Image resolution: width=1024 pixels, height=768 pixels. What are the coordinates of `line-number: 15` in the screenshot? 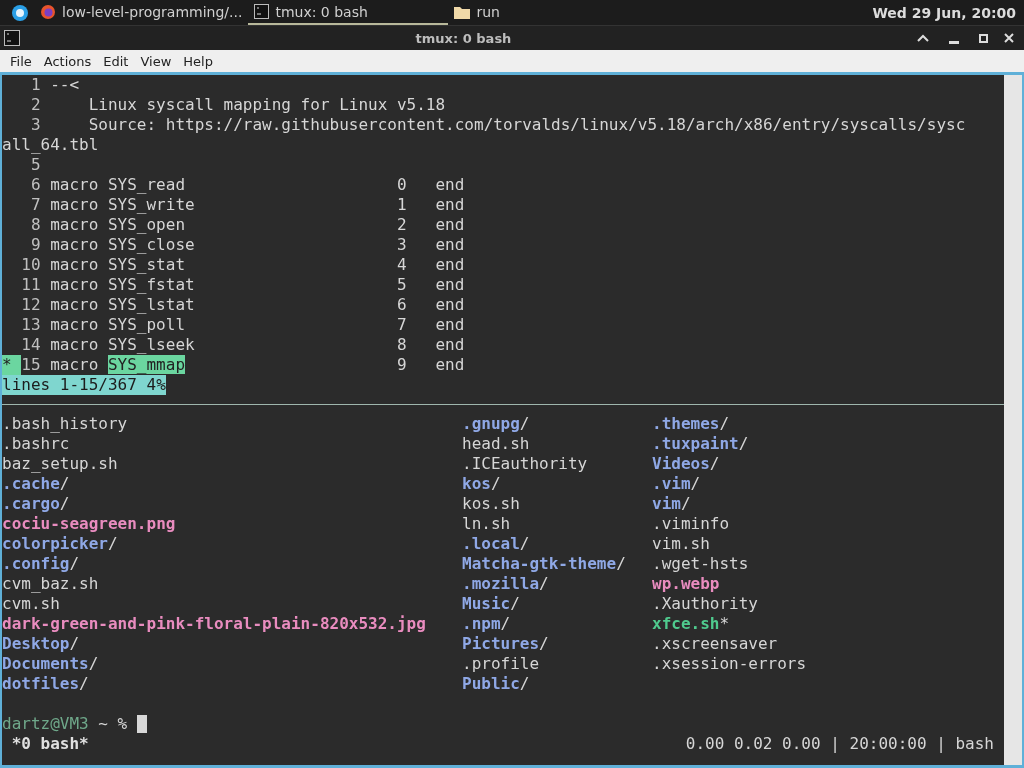 It's located at (30, 365).